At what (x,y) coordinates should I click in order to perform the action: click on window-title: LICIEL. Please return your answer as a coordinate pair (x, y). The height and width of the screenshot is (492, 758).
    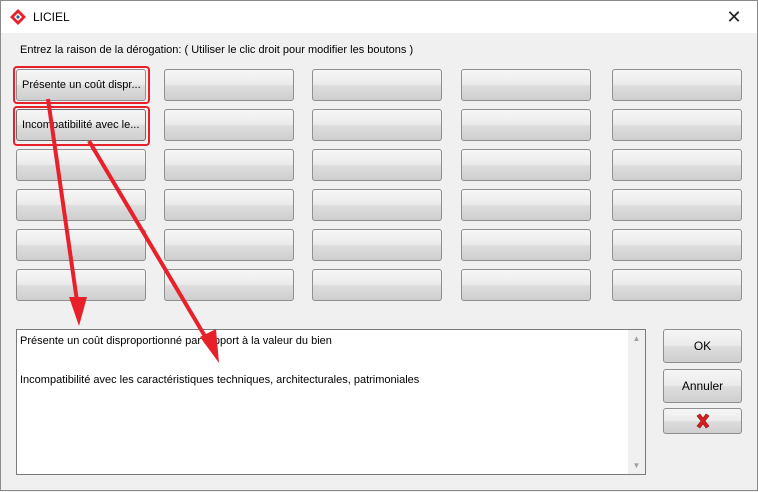
    Looking at the image, I should click on (51, 17).